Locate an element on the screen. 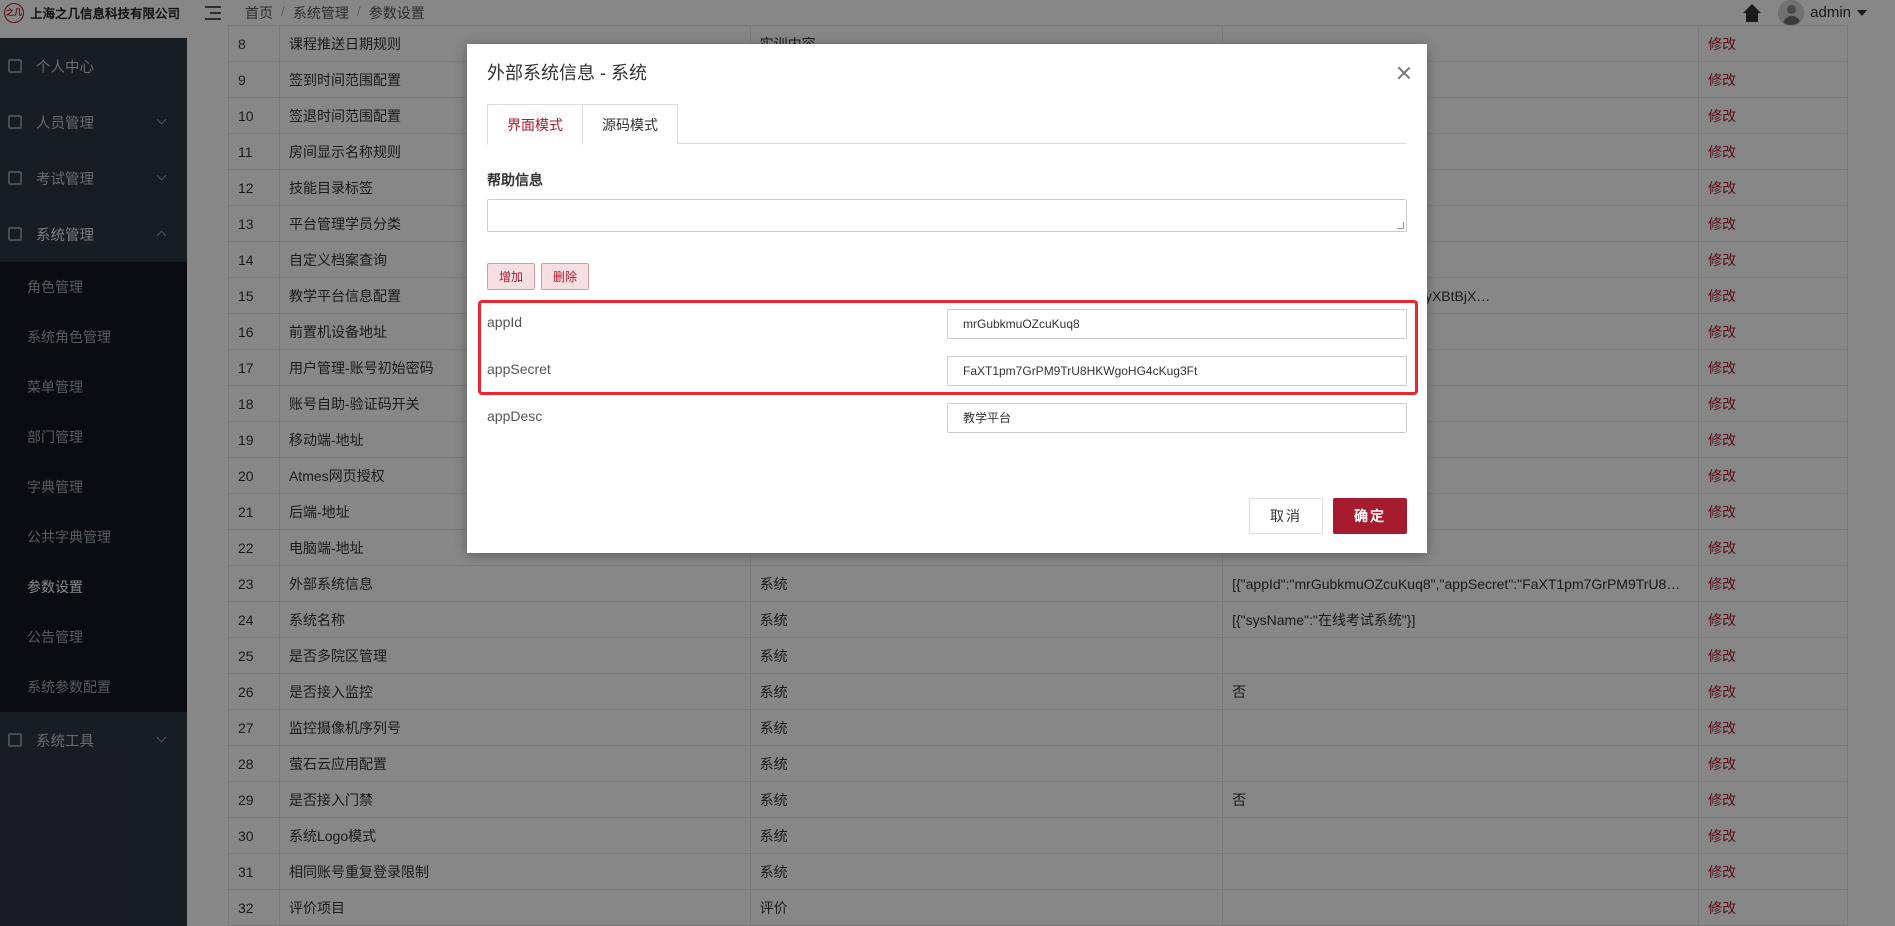 The width and height of the screenshot is (1895, 926). tab-ui-mode: 界面模式 is located at coordinates (535, 124).